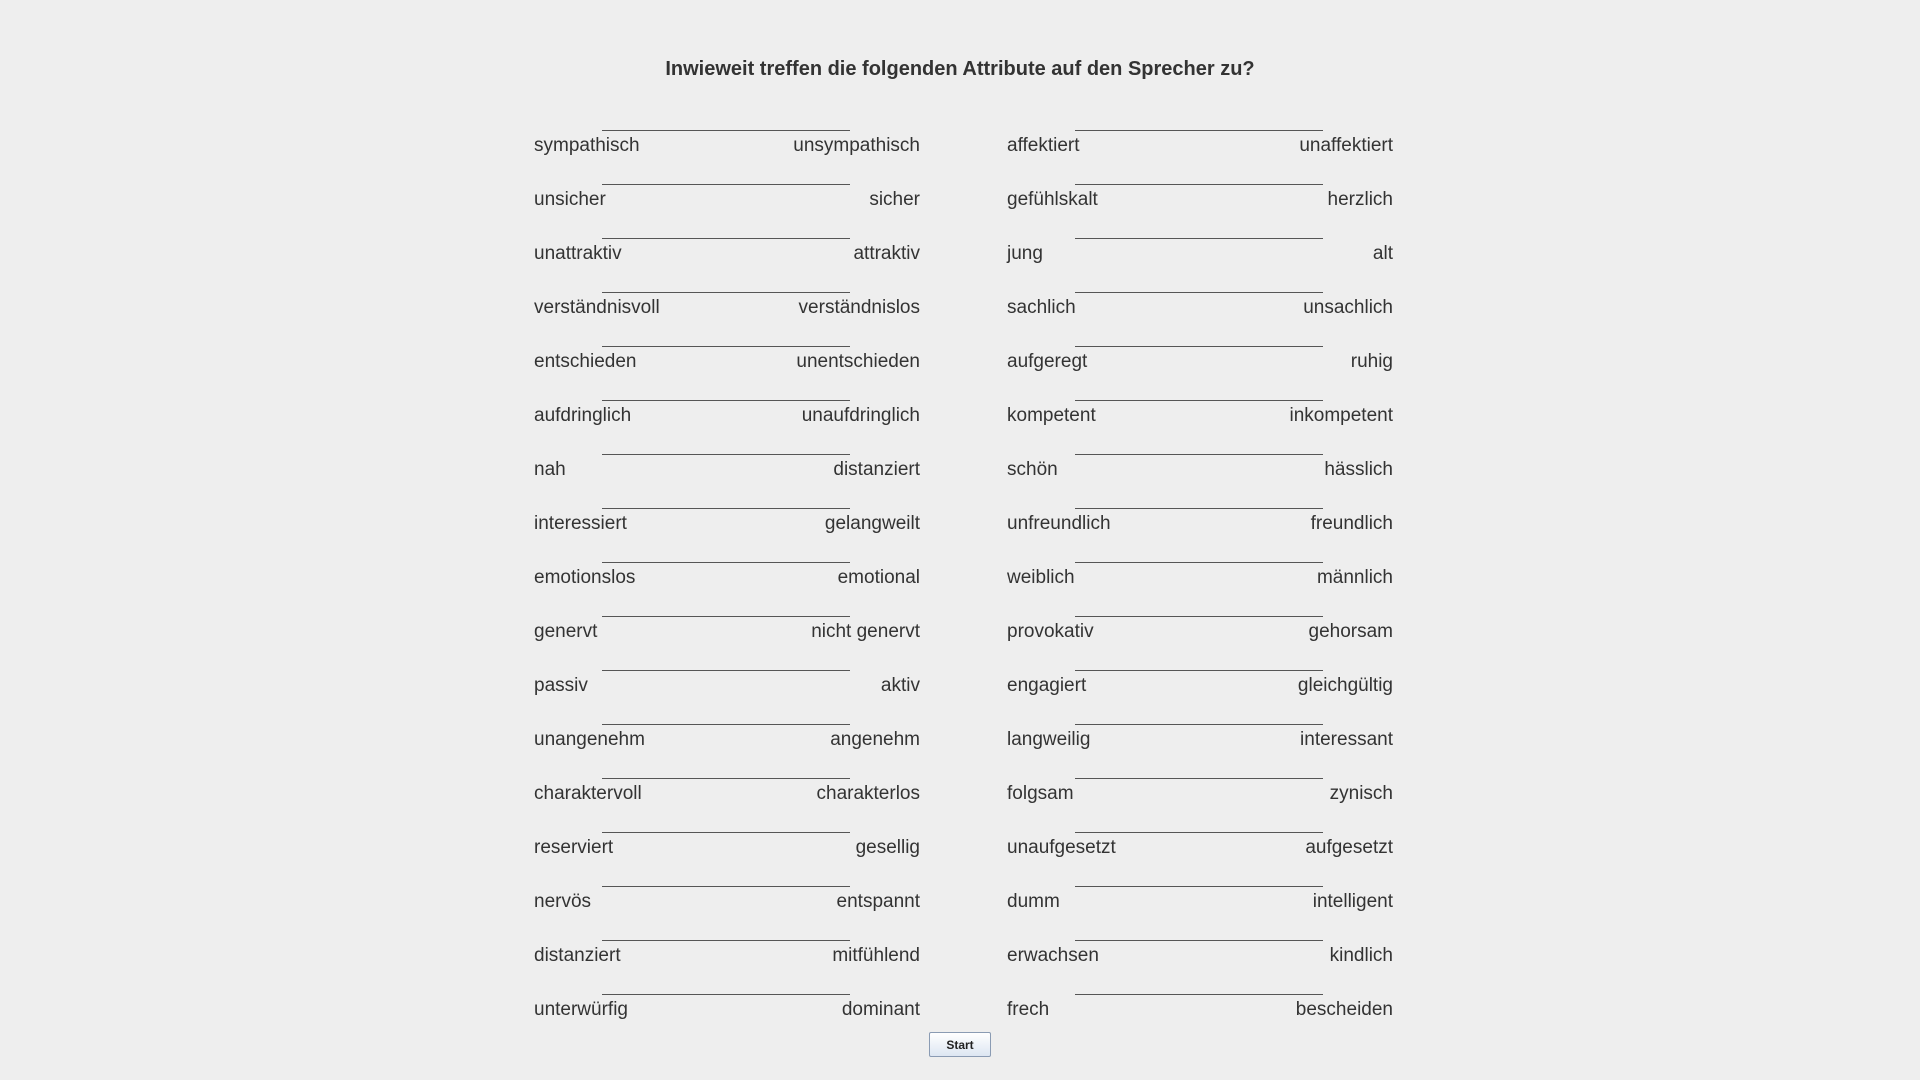  I want to click on scale-right-label: unaffektiert, so click(1346, 145).